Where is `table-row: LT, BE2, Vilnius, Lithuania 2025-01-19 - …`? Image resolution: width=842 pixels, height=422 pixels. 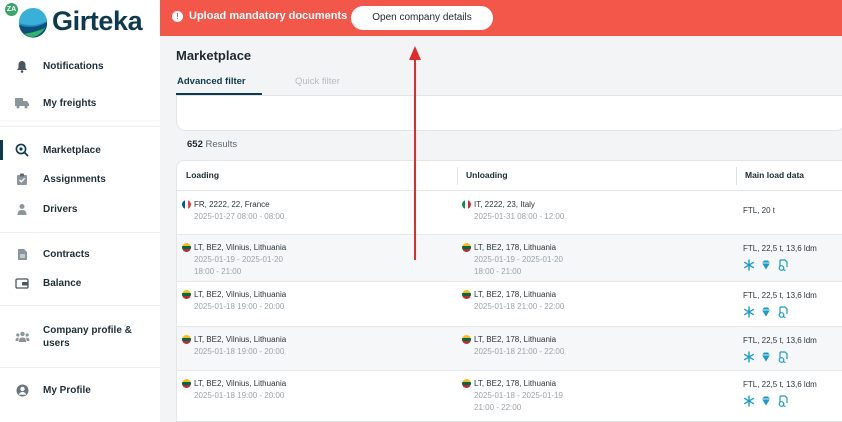 table-row: LT, BE2, Vilnius, Lithuania 2025-01-19 - … is located at coordinates (509, 258).